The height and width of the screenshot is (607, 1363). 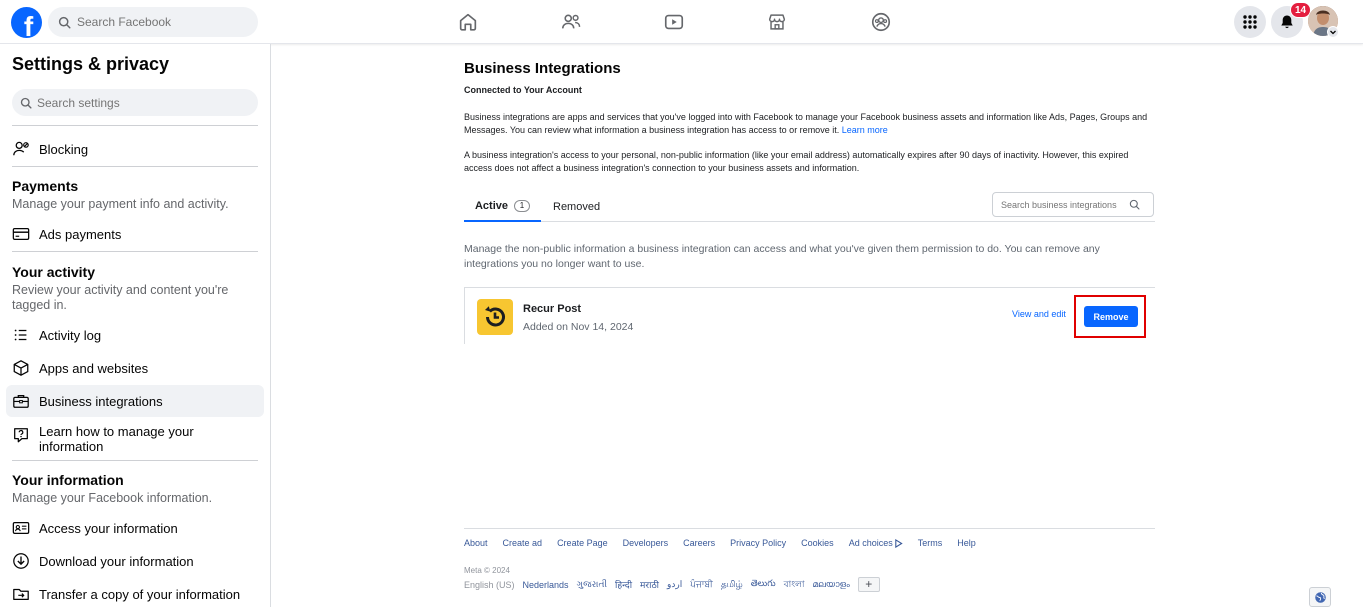 I want to click on sidebar-item-label: Business integrations, so click(x=101, y=401).